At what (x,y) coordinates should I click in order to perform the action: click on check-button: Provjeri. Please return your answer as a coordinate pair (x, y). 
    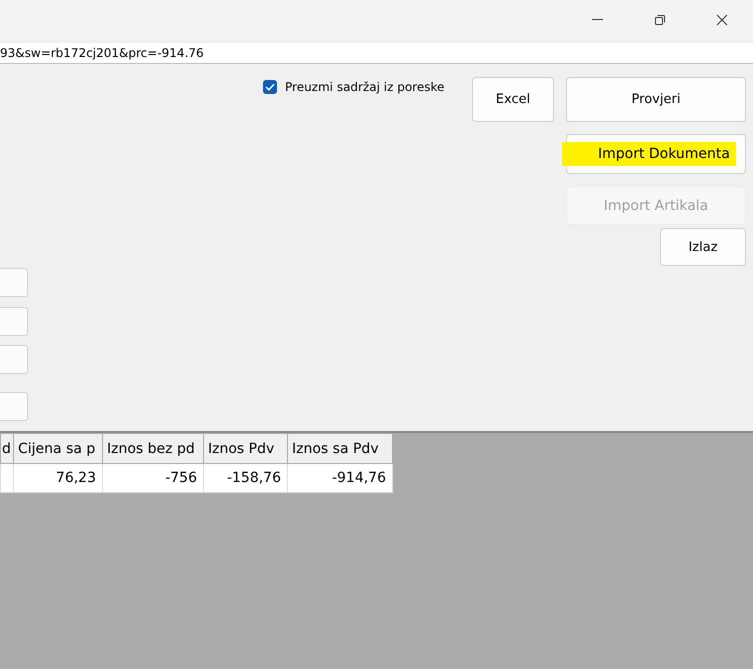
    Looking at the image, I should click on (656, 99).